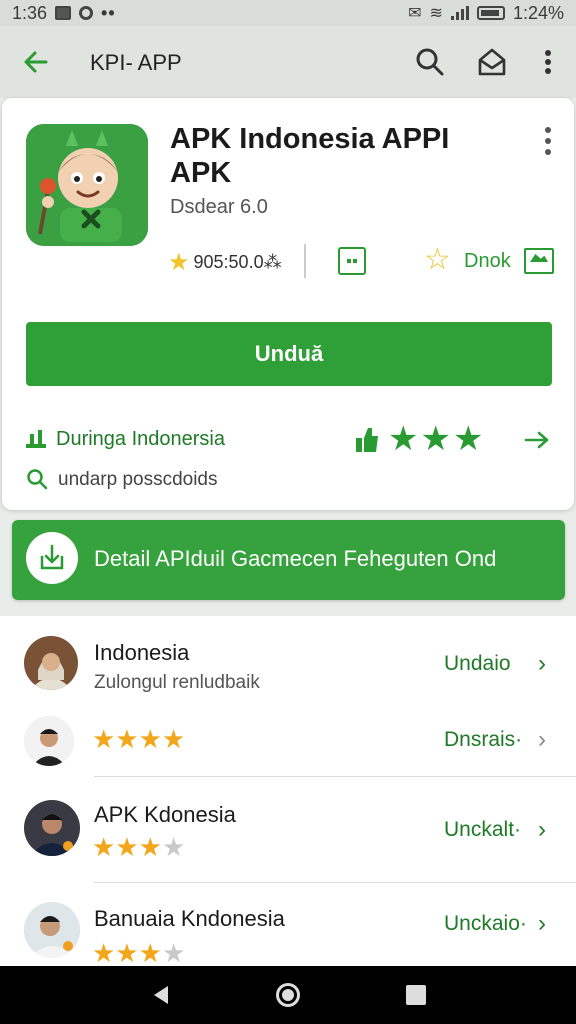 The image size is (576, 1024). I want to click on item-action: Unckalt·, so click(482, 830).